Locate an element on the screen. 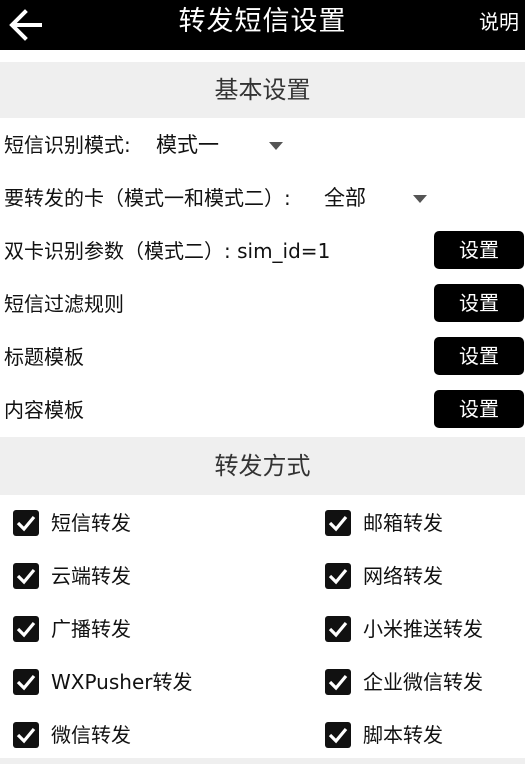 Image resolution: width=525 pixels, height=764 pixels. checkbox-network: 网络转发 is located at coordinates (425, 576).